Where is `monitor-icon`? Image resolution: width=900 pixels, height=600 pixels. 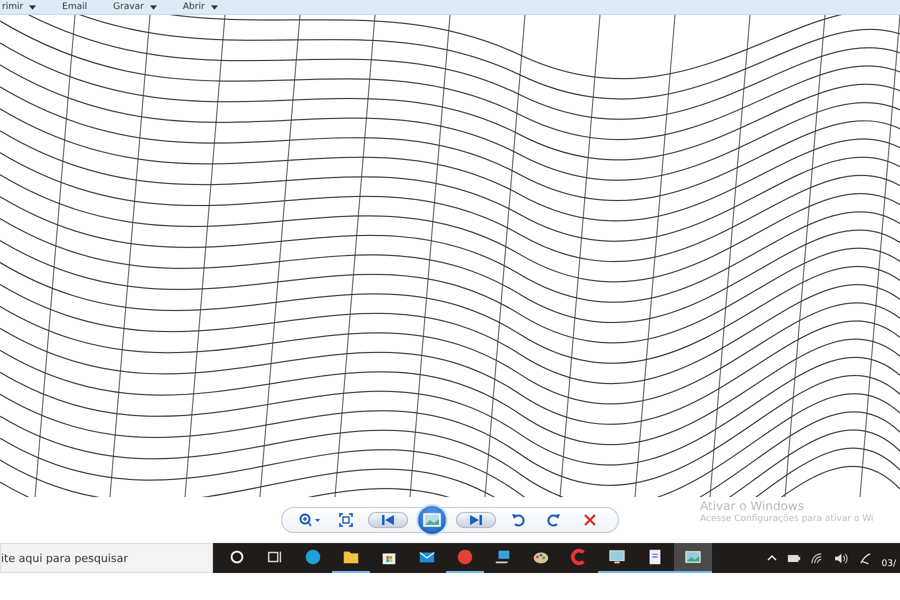 monitor-icon is located at coordinates (617, 557).